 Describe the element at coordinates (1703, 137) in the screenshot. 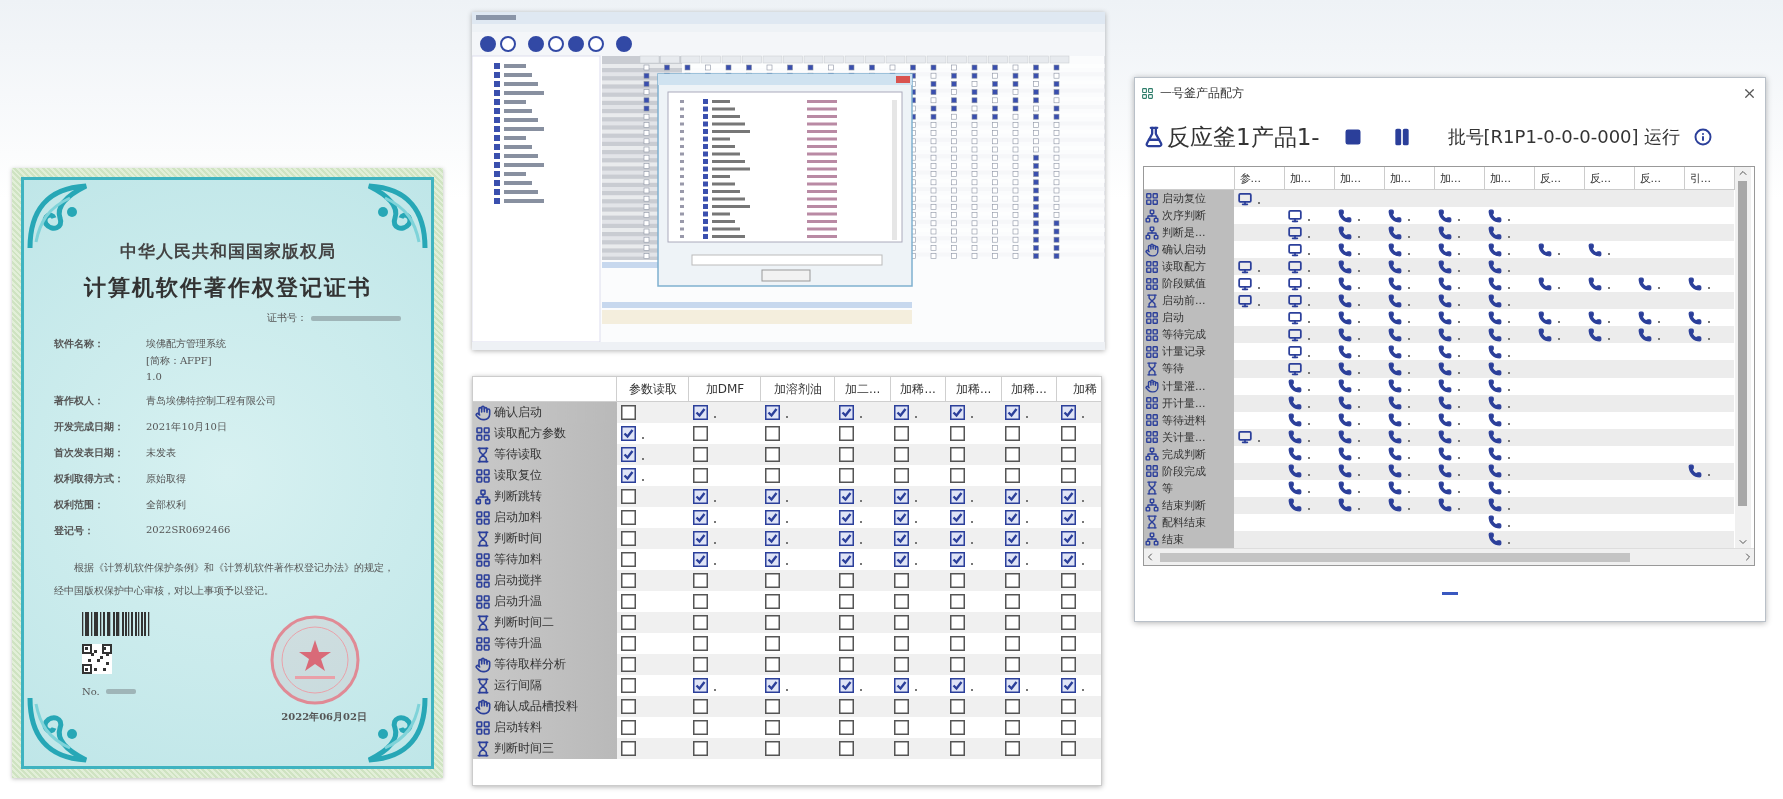

I see `info-icon` at that location.